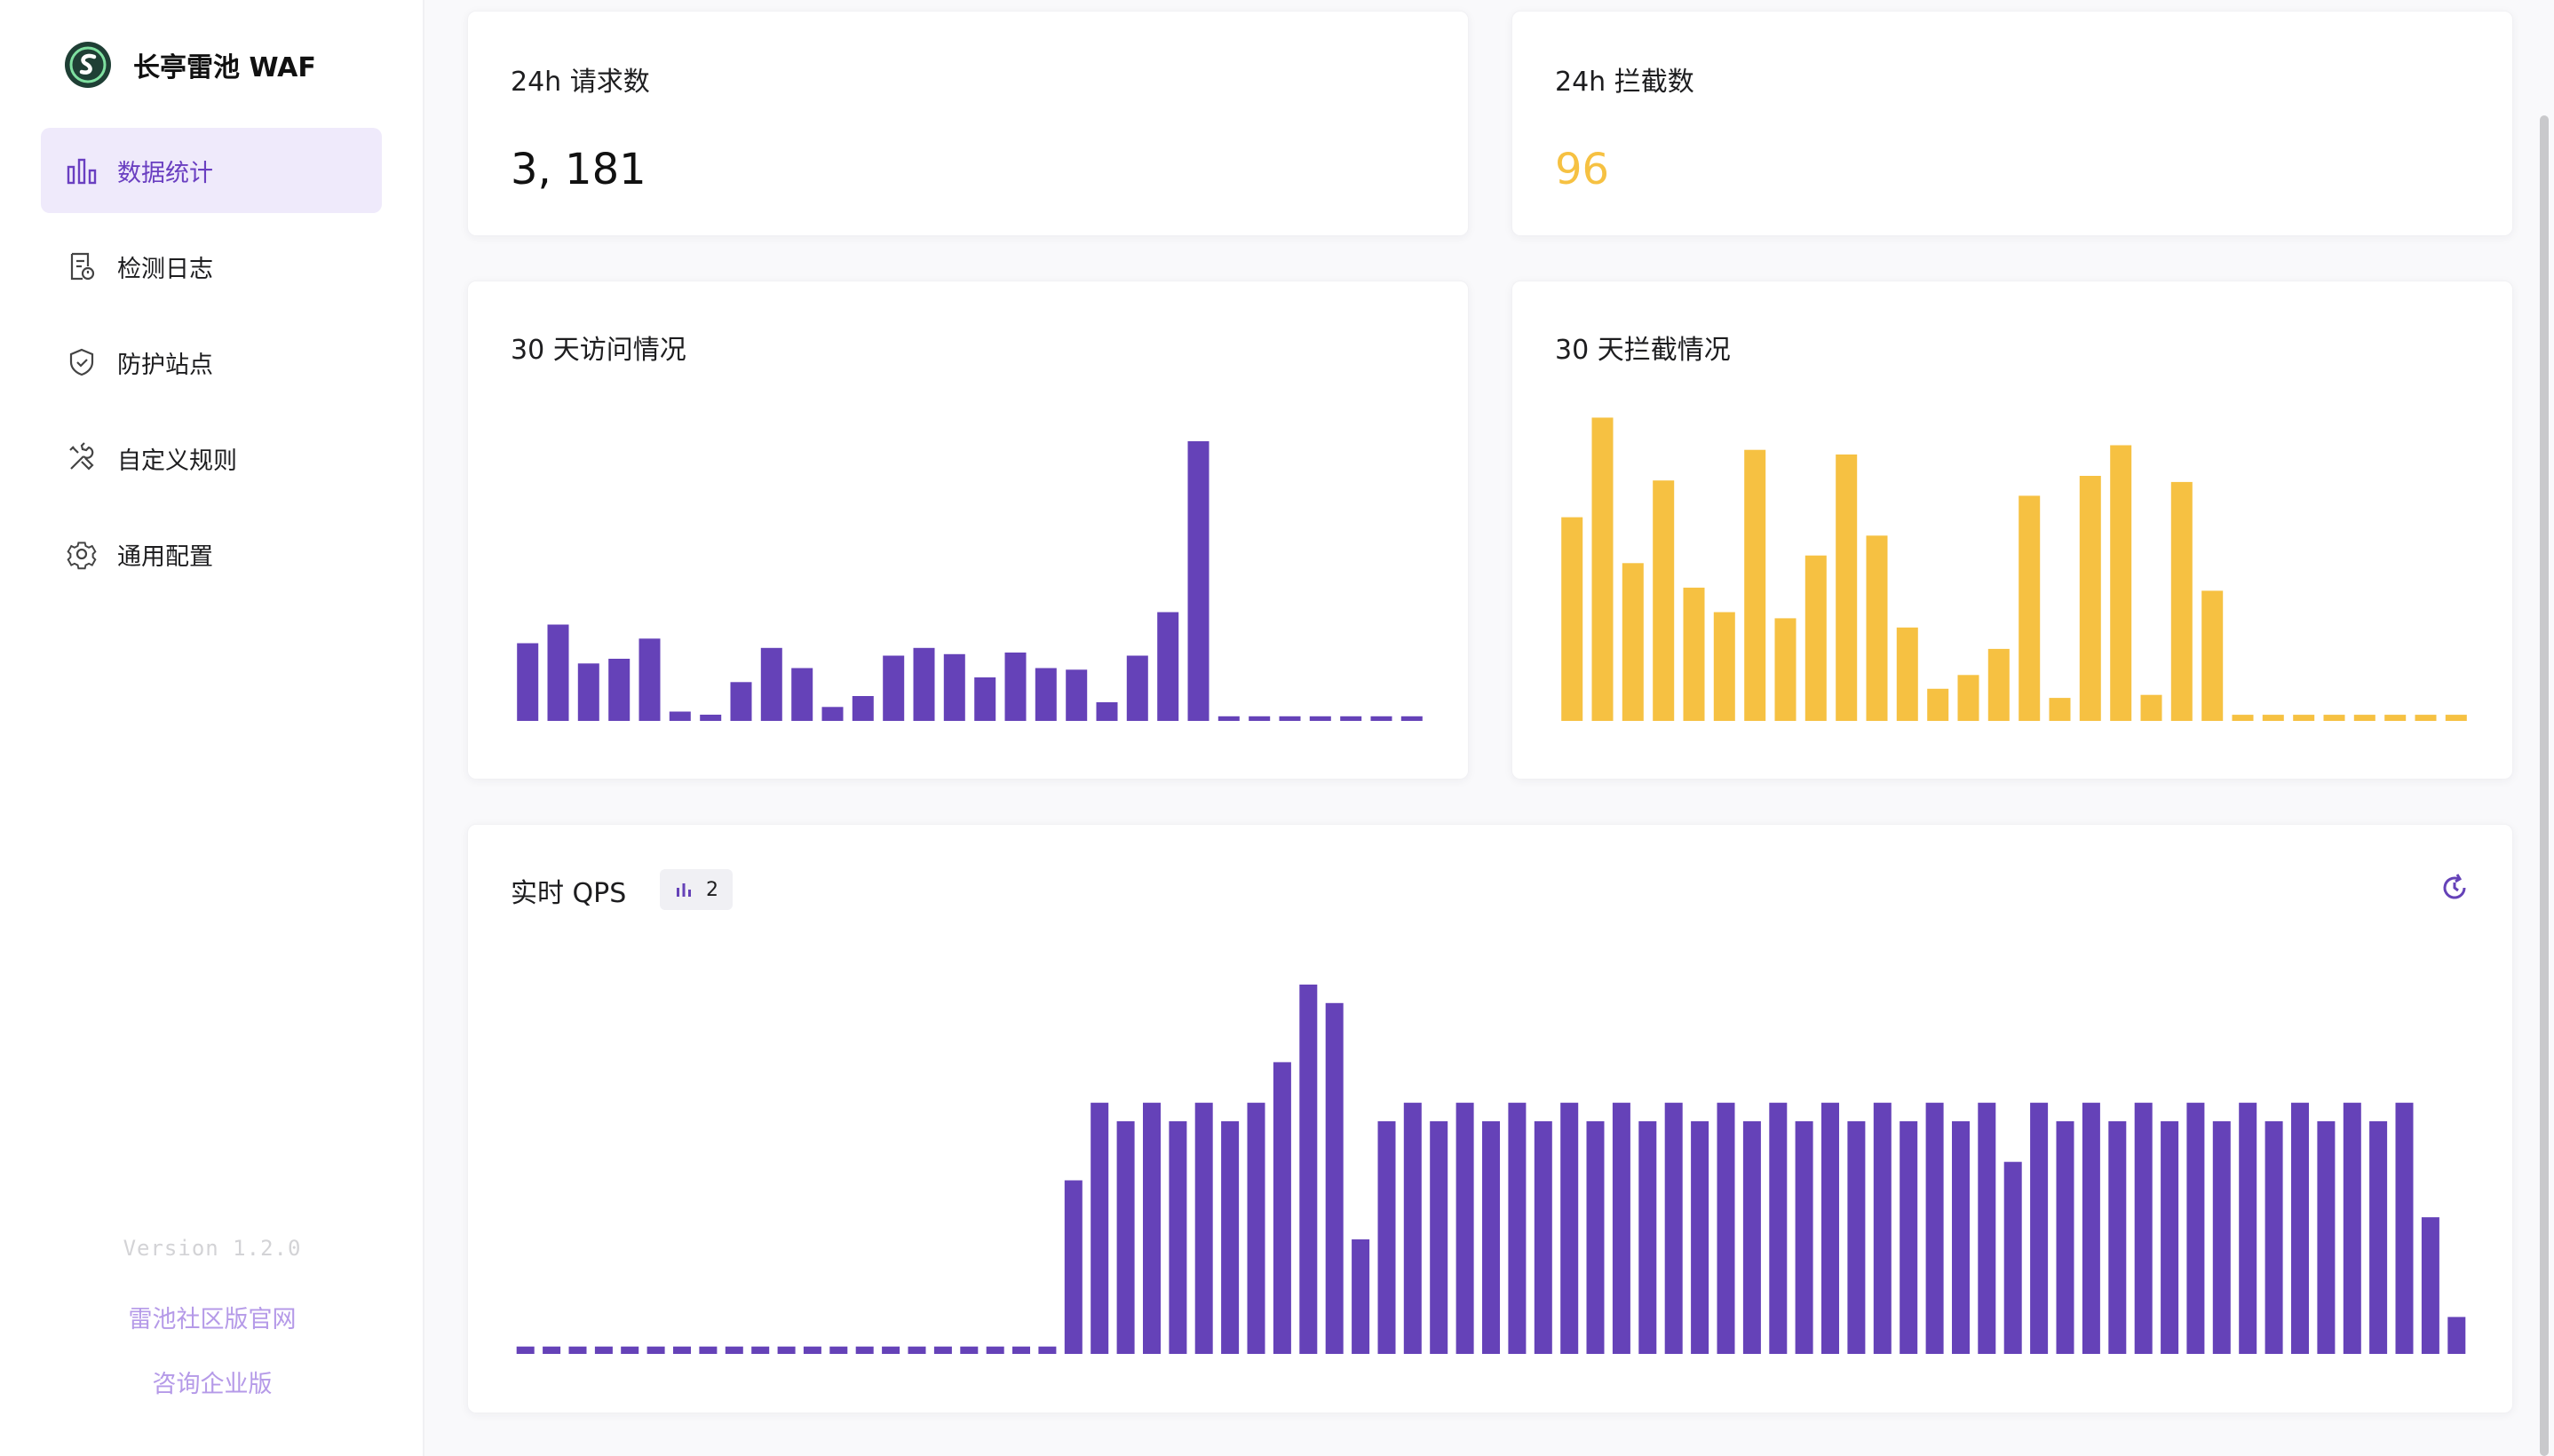 Image resolution: width=2554 pixels, height=1456 pixels. Describe the element at coordinates (2545, 785) in the screenshot. I see `scrollbar-thumb` at that location.